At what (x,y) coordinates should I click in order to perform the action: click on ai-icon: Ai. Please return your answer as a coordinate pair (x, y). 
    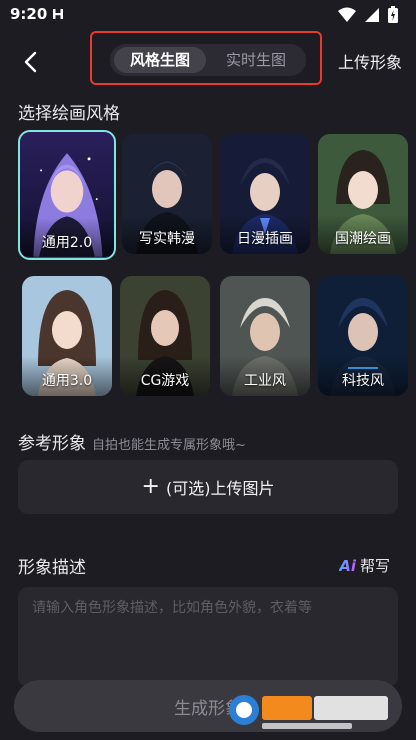
    Looking at the image, I should click on (347, 565).